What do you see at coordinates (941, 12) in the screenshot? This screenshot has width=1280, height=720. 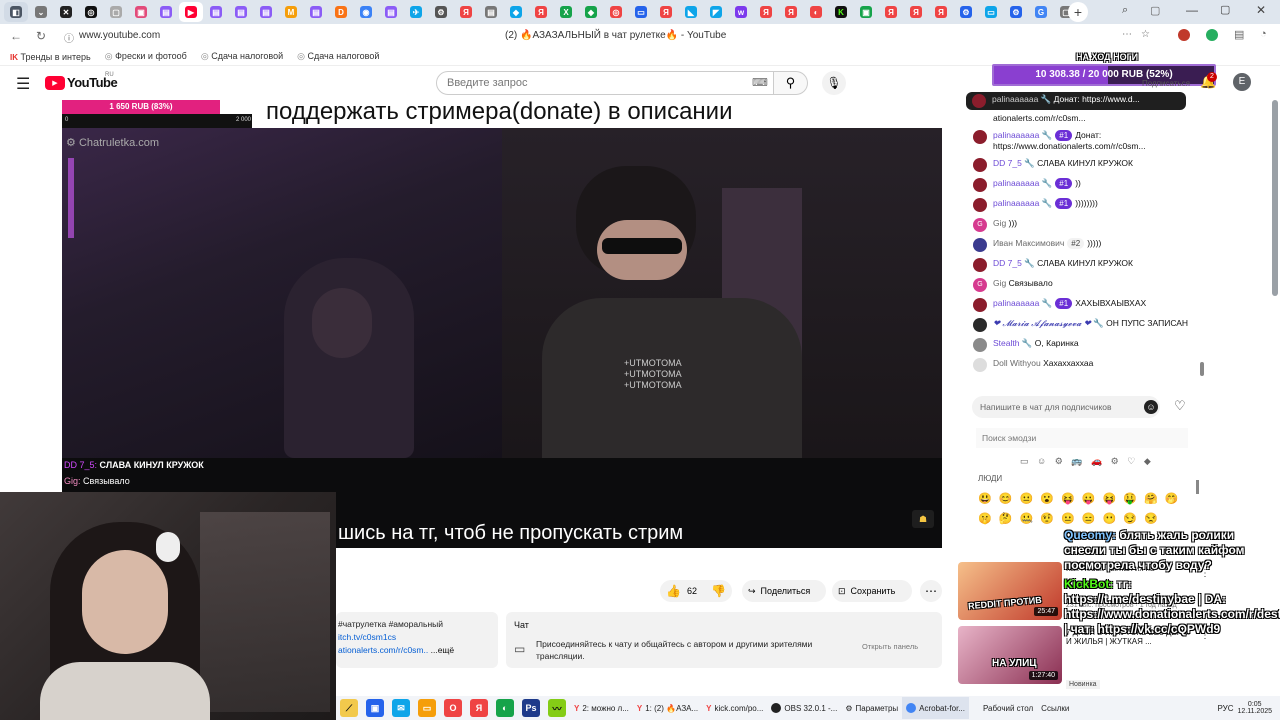 I see `tab-favicon-38: Я` at bounding box center [941, 12].